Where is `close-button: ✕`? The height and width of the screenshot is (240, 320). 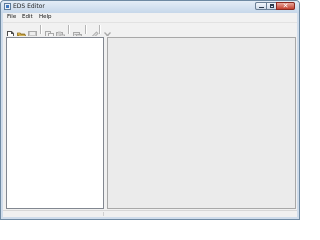
close-button: ✕ is located at coordinates (285, 6).